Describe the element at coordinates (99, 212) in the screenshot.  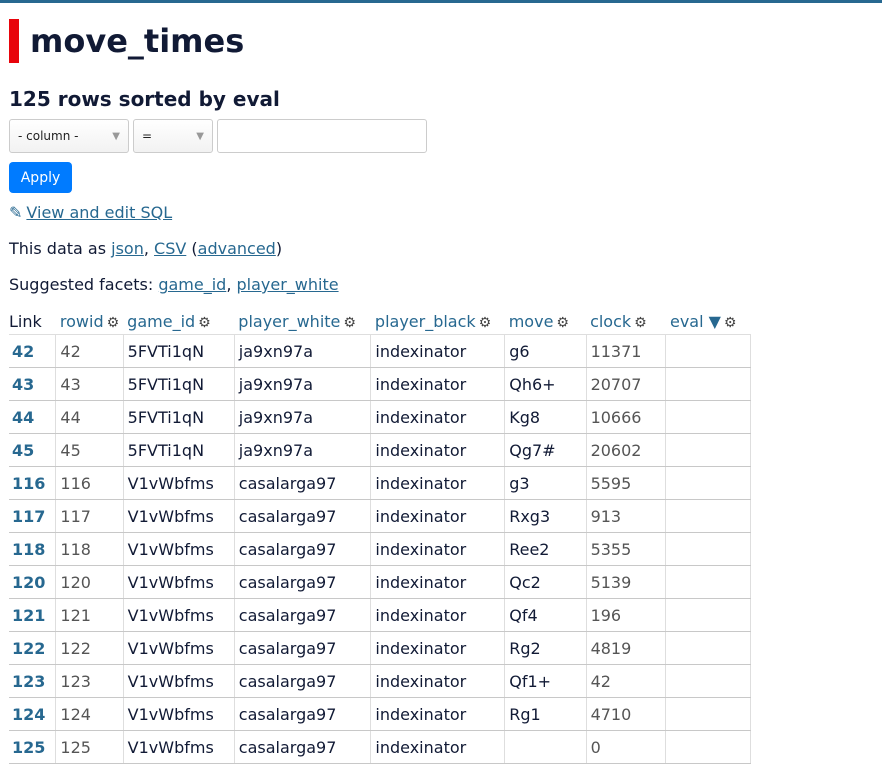
I see `view-edit-sql-link: View and edit SQL` at that location.